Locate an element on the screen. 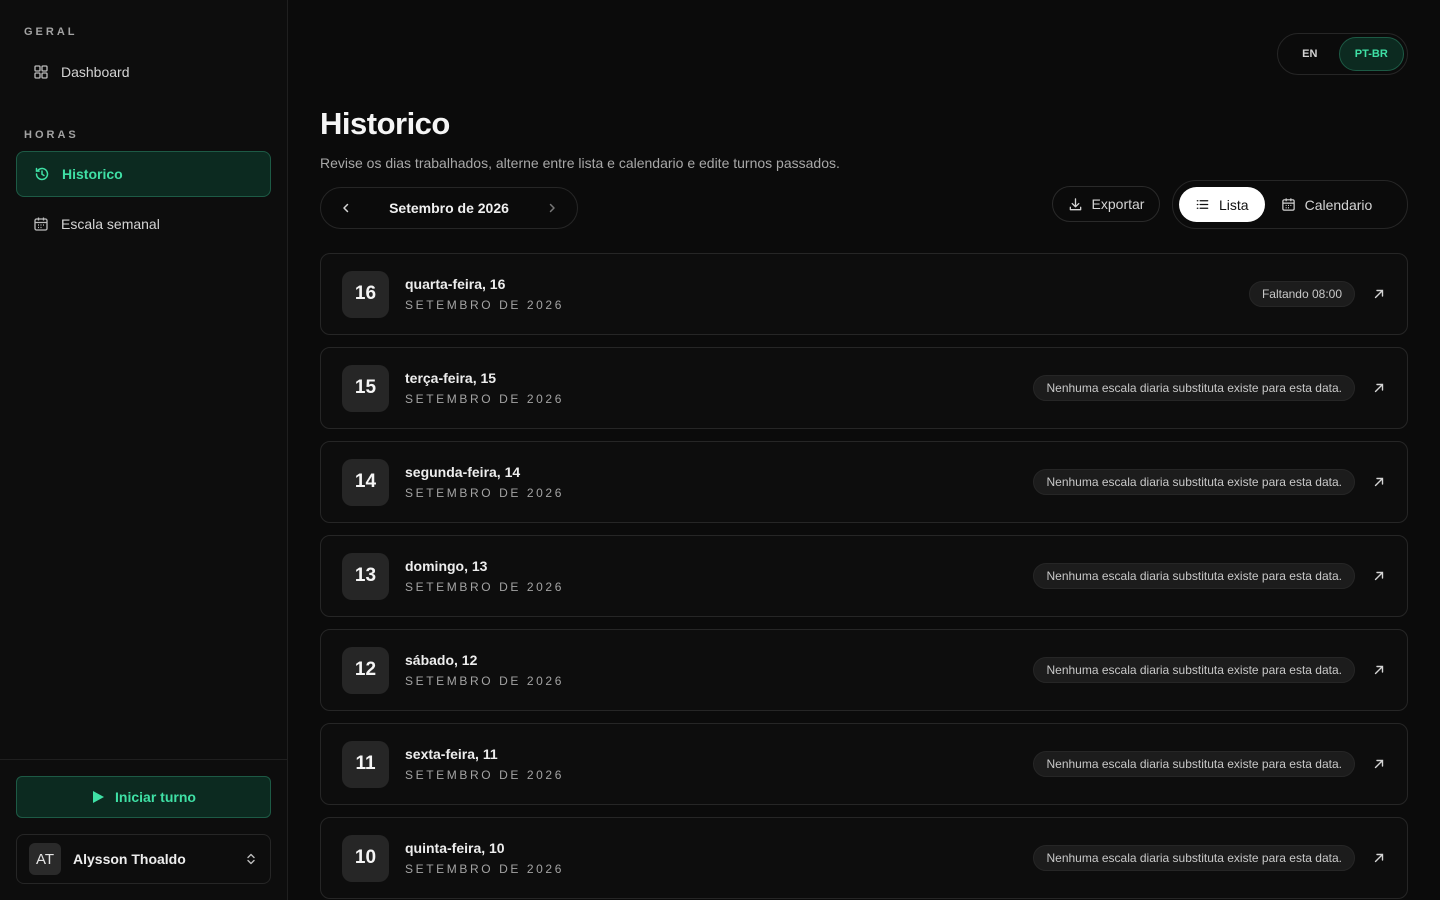  user-menu: AT Alysson Thoaldo is located at coordinates (143, 859).